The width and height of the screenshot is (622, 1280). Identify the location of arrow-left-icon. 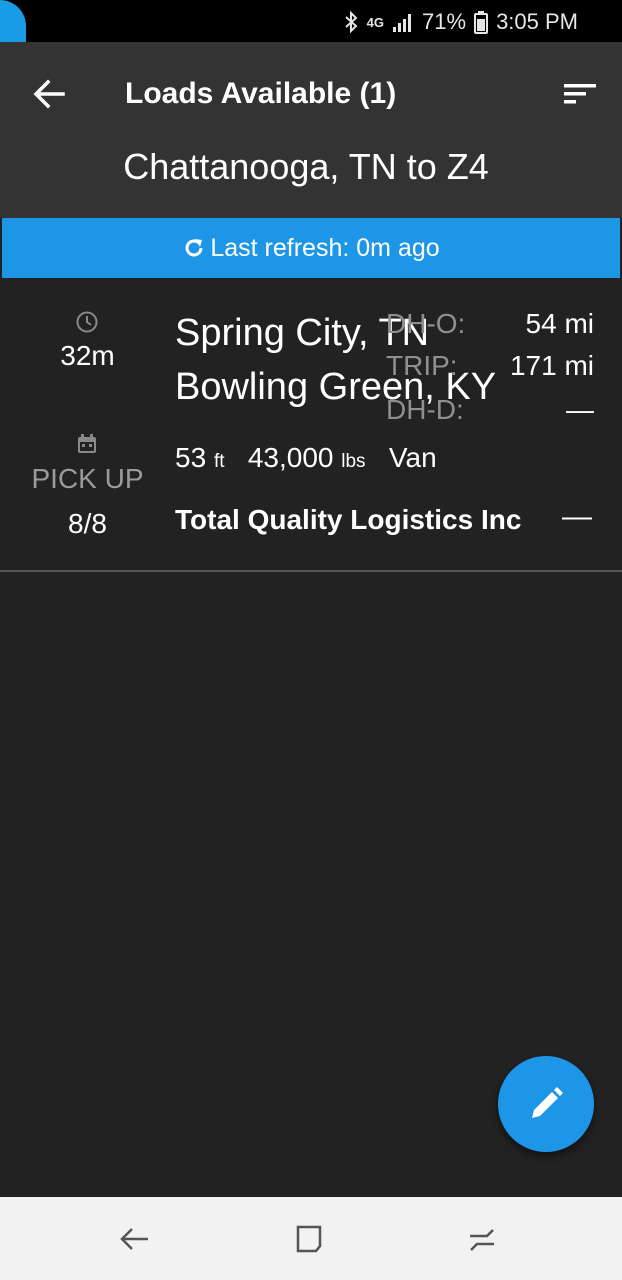
(49, 94).